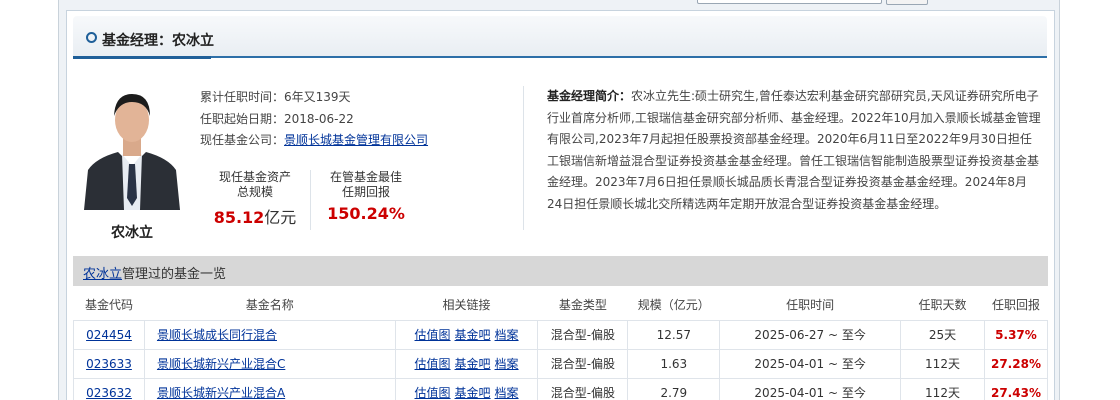 Image resolution: width=1120 pixels, height=400 pixels. I want to click on fund-list-header: 农冰立管理过的基金一览, so click(560, 271).